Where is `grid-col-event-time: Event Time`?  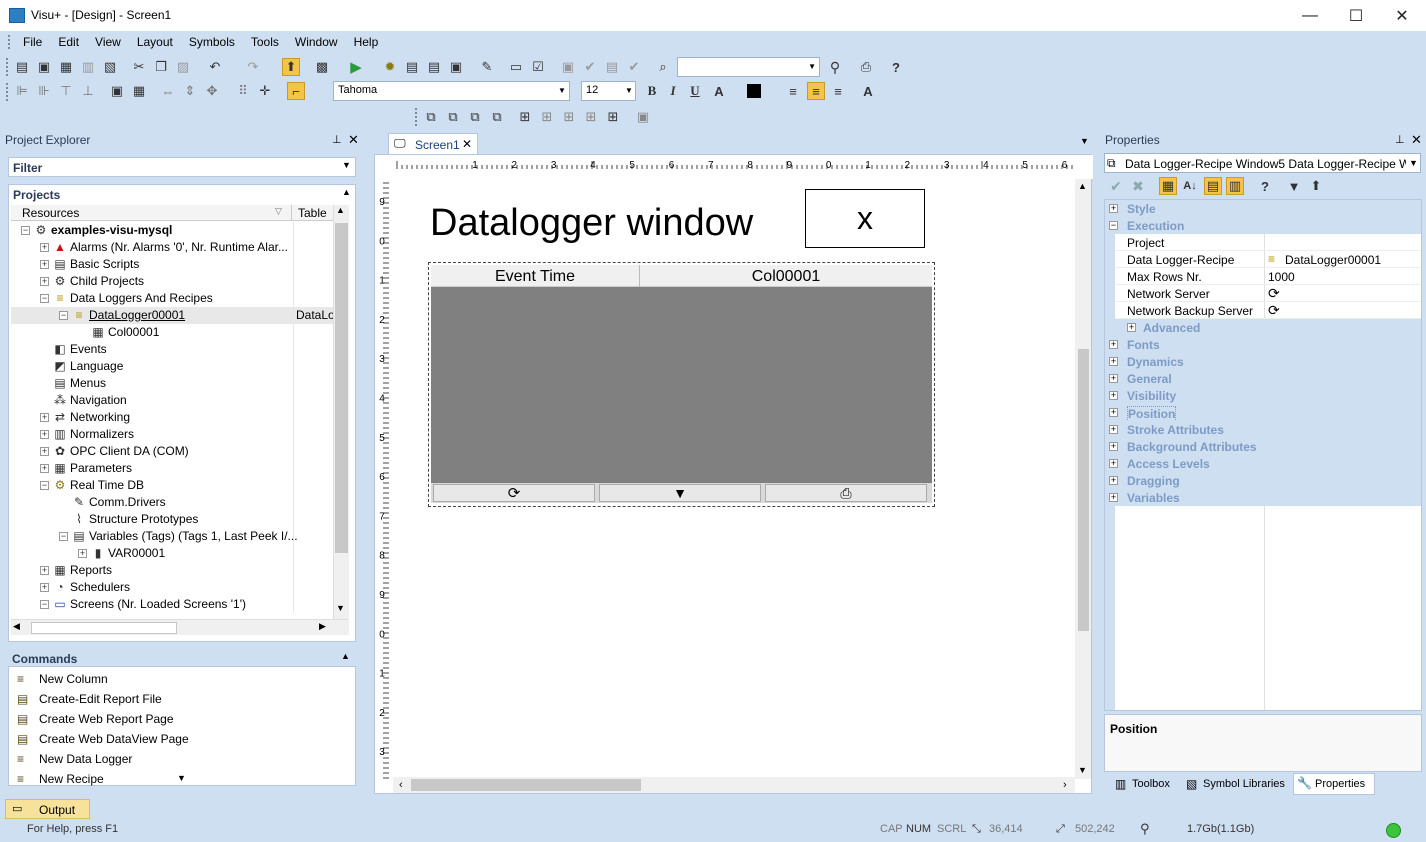 grid-col-event-time: Event Time is located at coordinates (535, 277).